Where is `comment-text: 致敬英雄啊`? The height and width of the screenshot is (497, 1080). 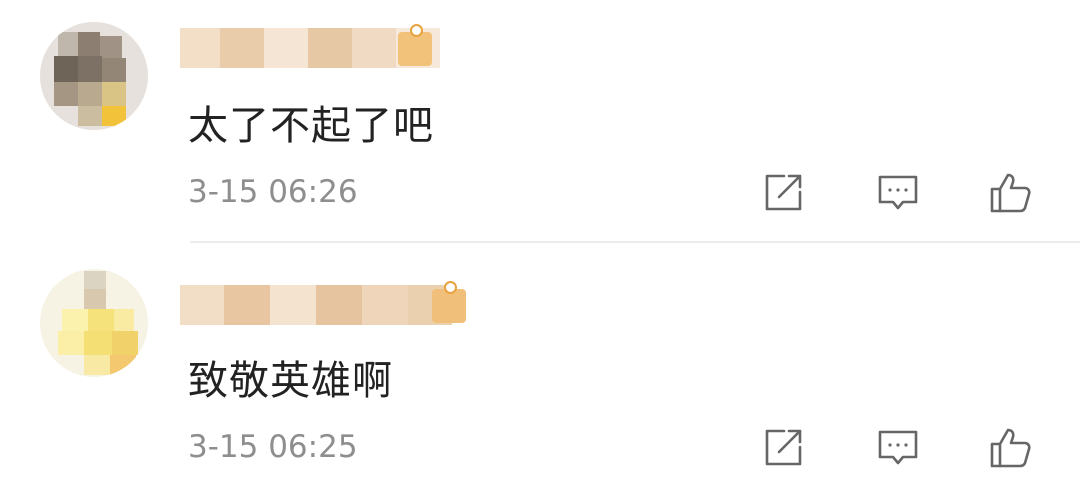
comment-text: 致敬英雄啊 is located at coordinates (290, 381).